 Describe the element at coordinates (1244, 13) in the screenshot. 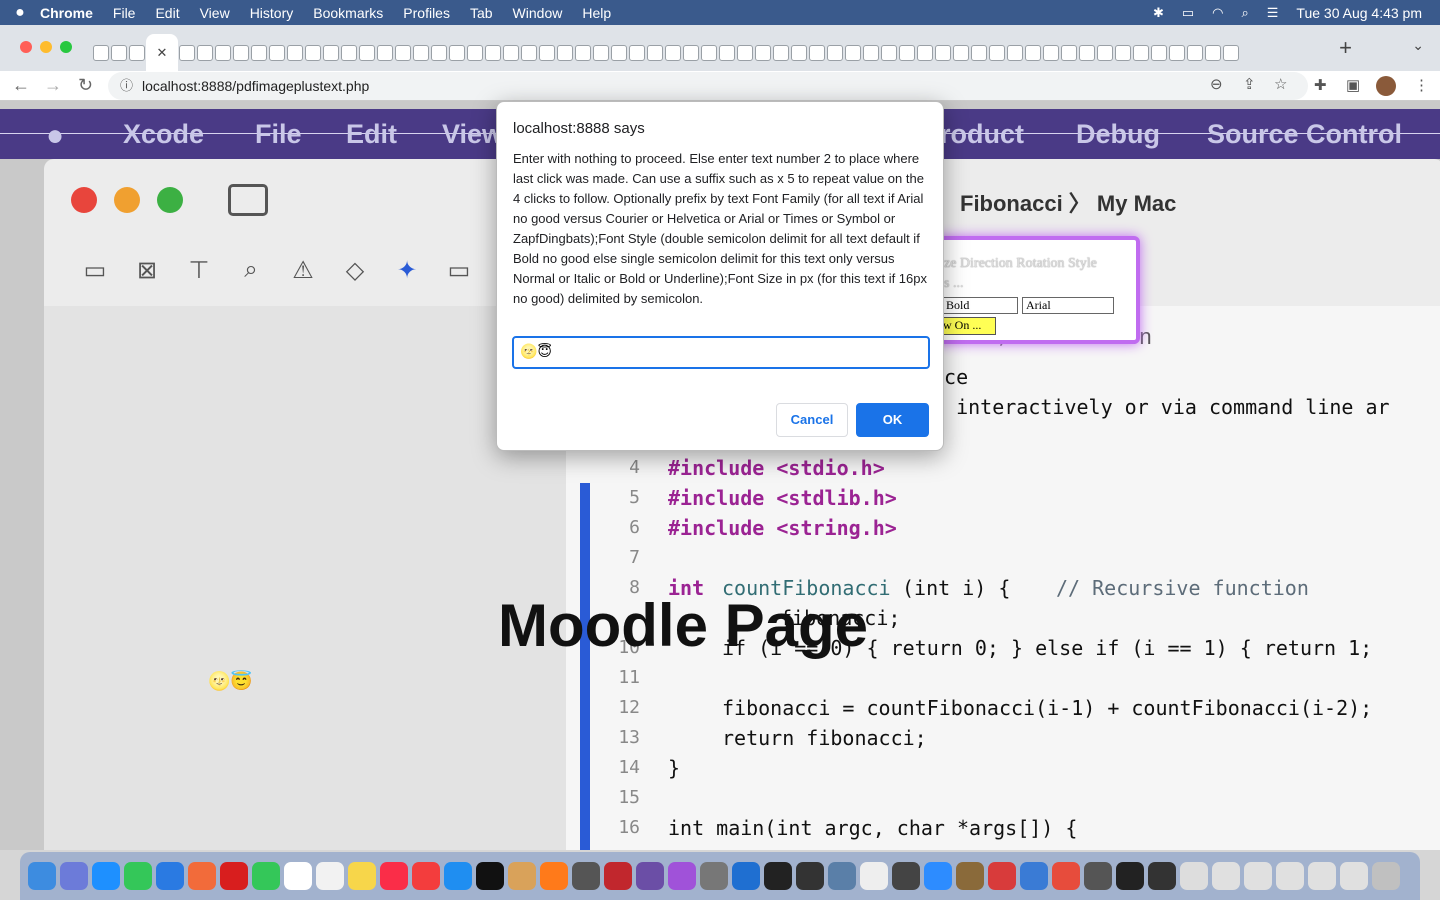

I see `spotlight-search-icon: ⌕` at that location.